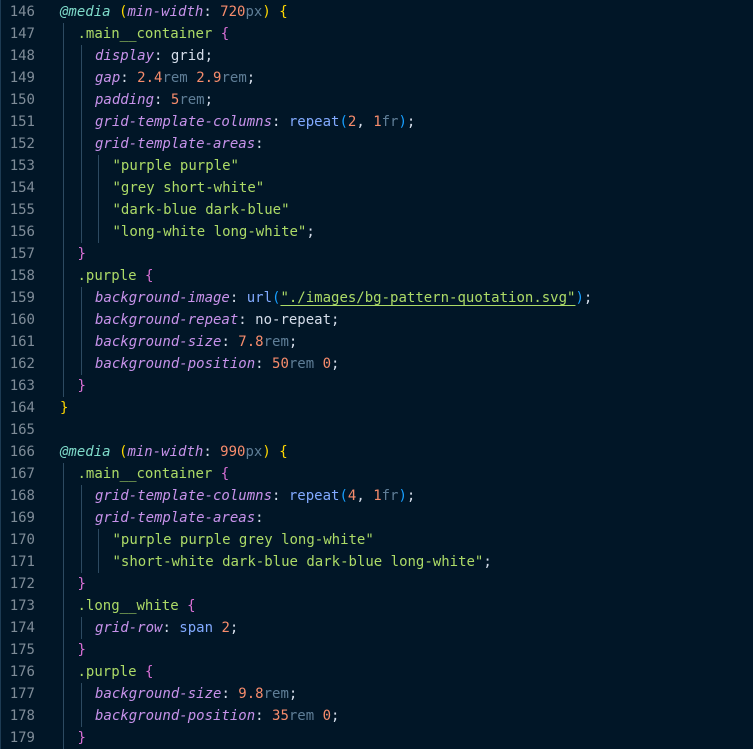 Image resolution: width=753 pixels, height=749 pixels. Describe the element at coordinates (377, 364) in the screenshot. I see `code-line: 162 background-position: 50rem 0;` at that location.